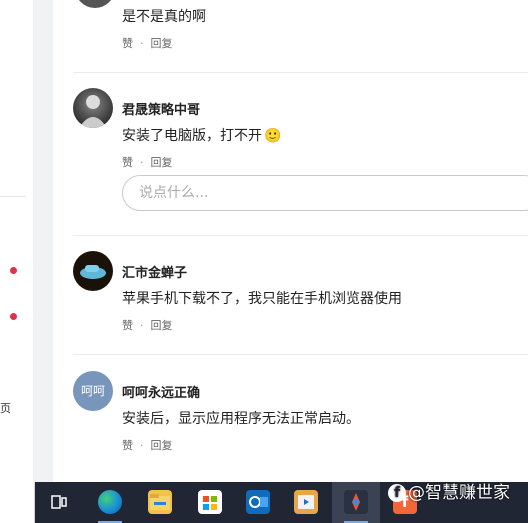  What do you see at coordinates (43, 241) in the screenshot?
I see `gutter` at bounding box center [43, 241].